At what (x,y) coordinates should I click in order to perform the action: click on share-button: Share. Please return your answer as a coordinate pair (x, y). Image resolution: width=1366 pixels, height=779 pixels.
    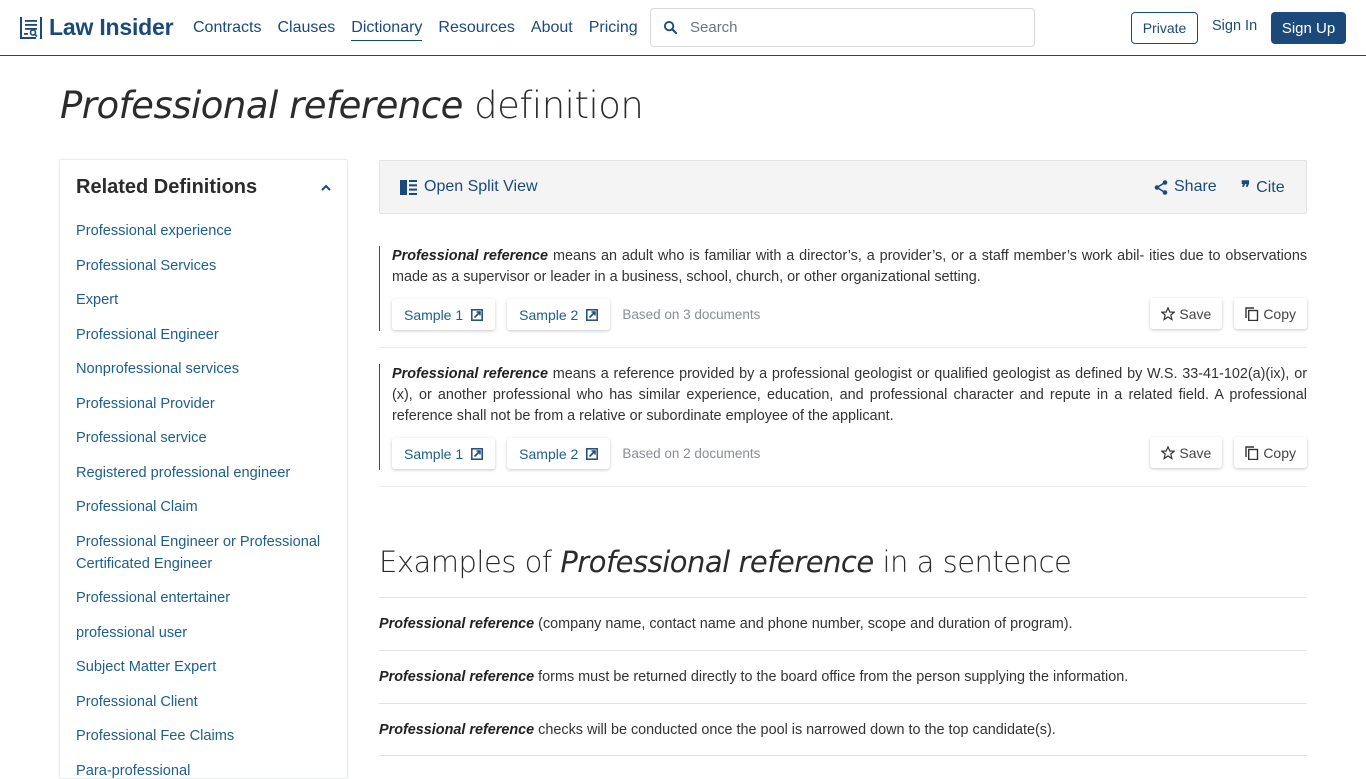
    Looking at the image, I should click on (1185, 187).